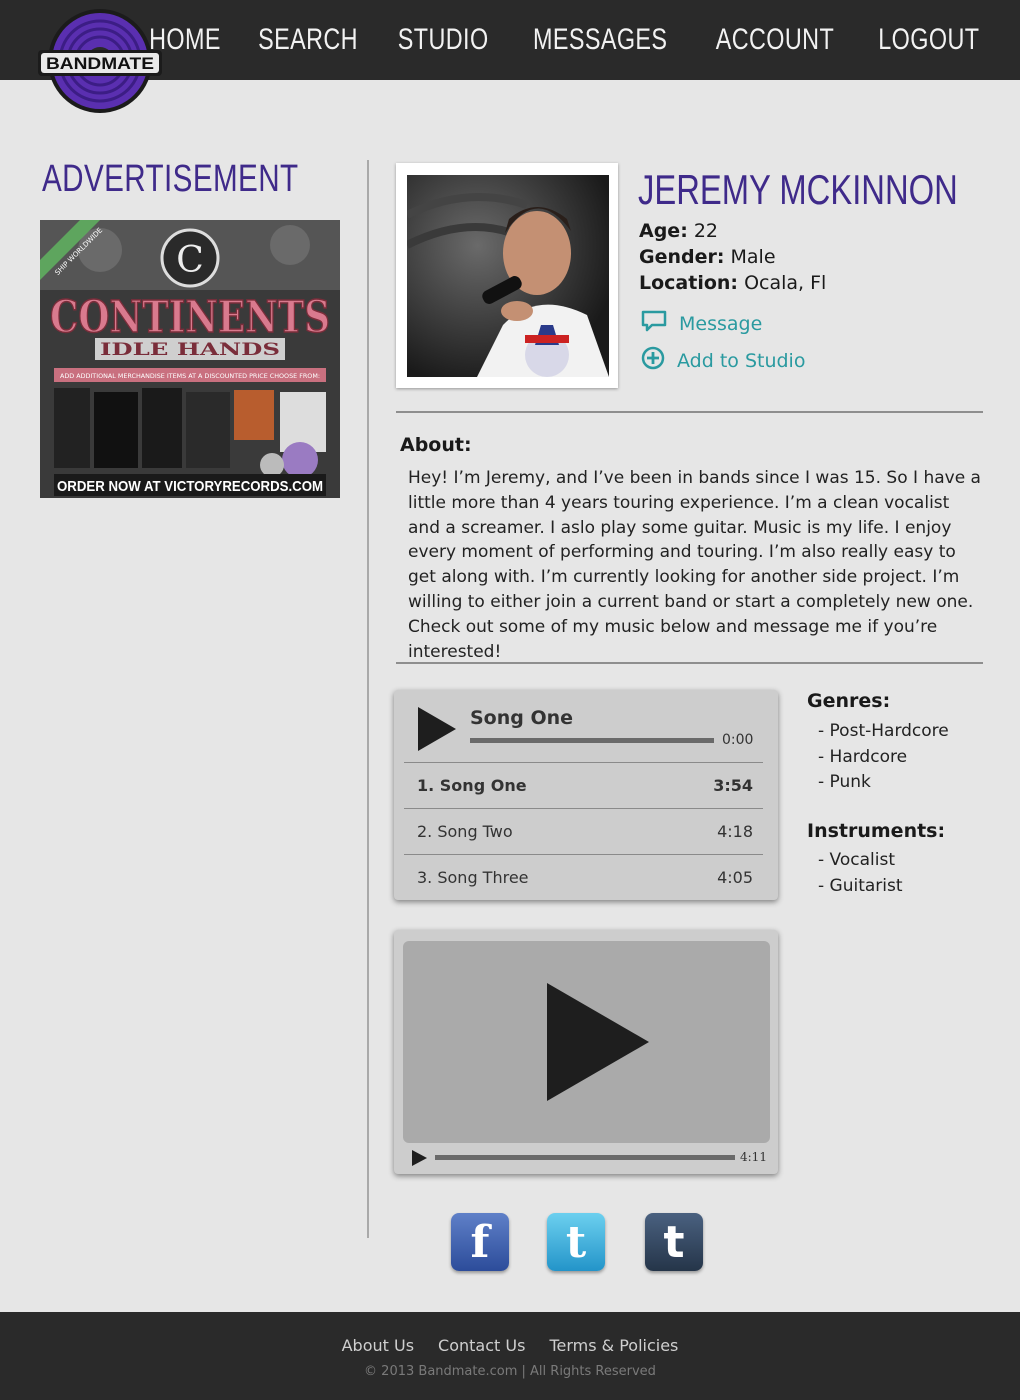  Describe the element at coordinates (682, 257) in the screenshot. I see `gender-label: Gender:` at that location.